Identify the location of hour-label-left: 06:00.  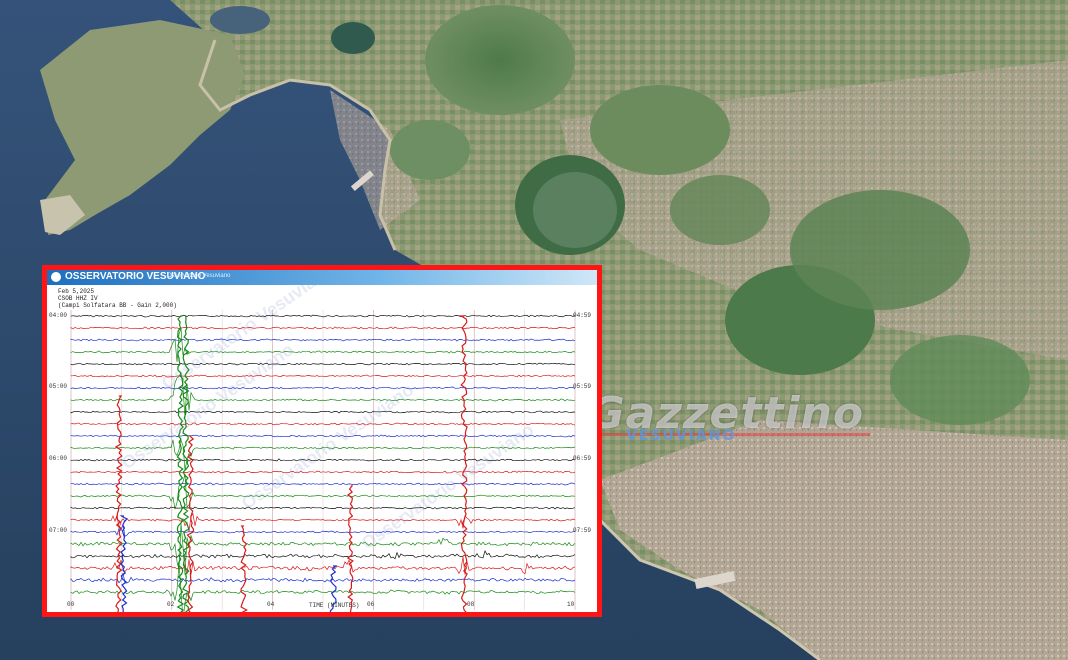
(58, 458).